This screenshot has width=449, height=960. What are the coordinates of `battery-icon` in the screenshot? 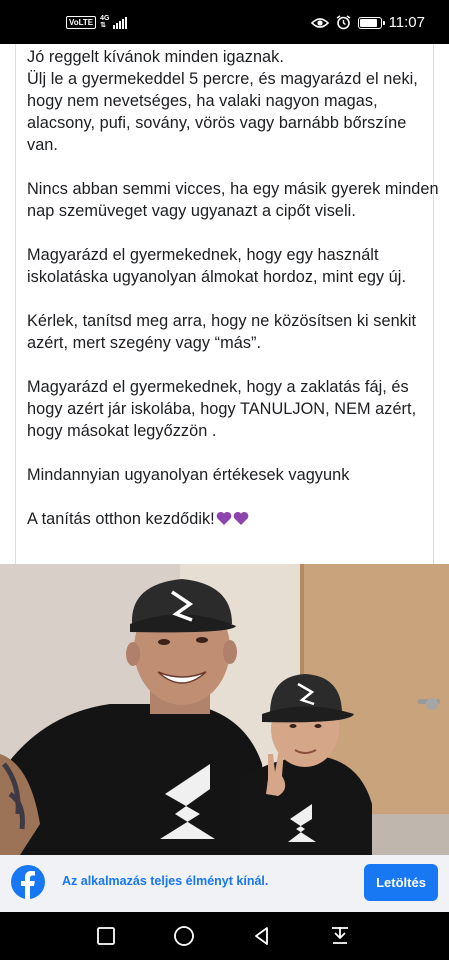 It's located at (371, 22).